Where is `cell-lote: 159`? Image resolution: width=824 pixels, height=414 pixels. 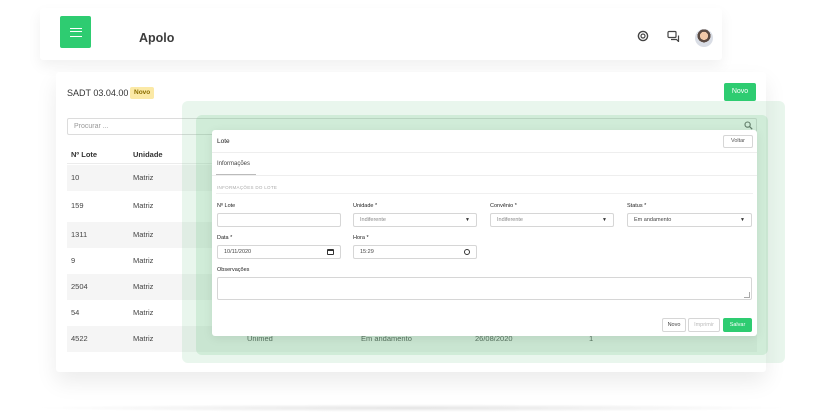 cell-lote: 159 is located at coordinates (77, 205).